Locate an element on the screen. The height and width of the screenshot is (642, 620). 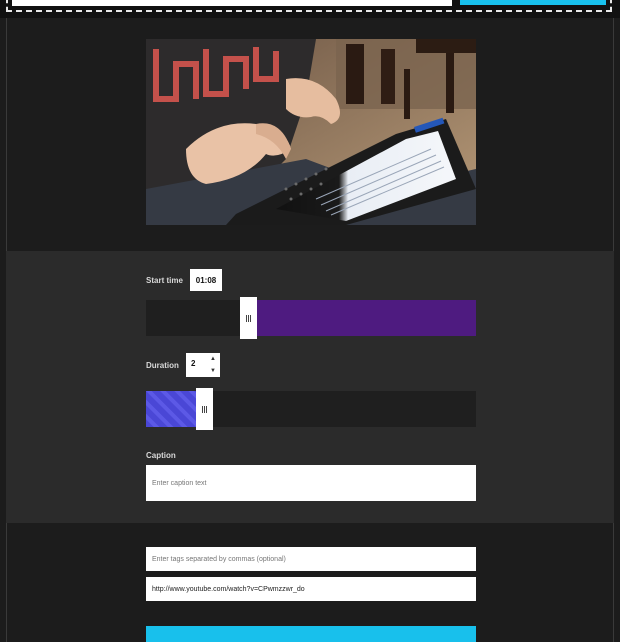
start-time-label: Start time is located at coordinates (164, 280).